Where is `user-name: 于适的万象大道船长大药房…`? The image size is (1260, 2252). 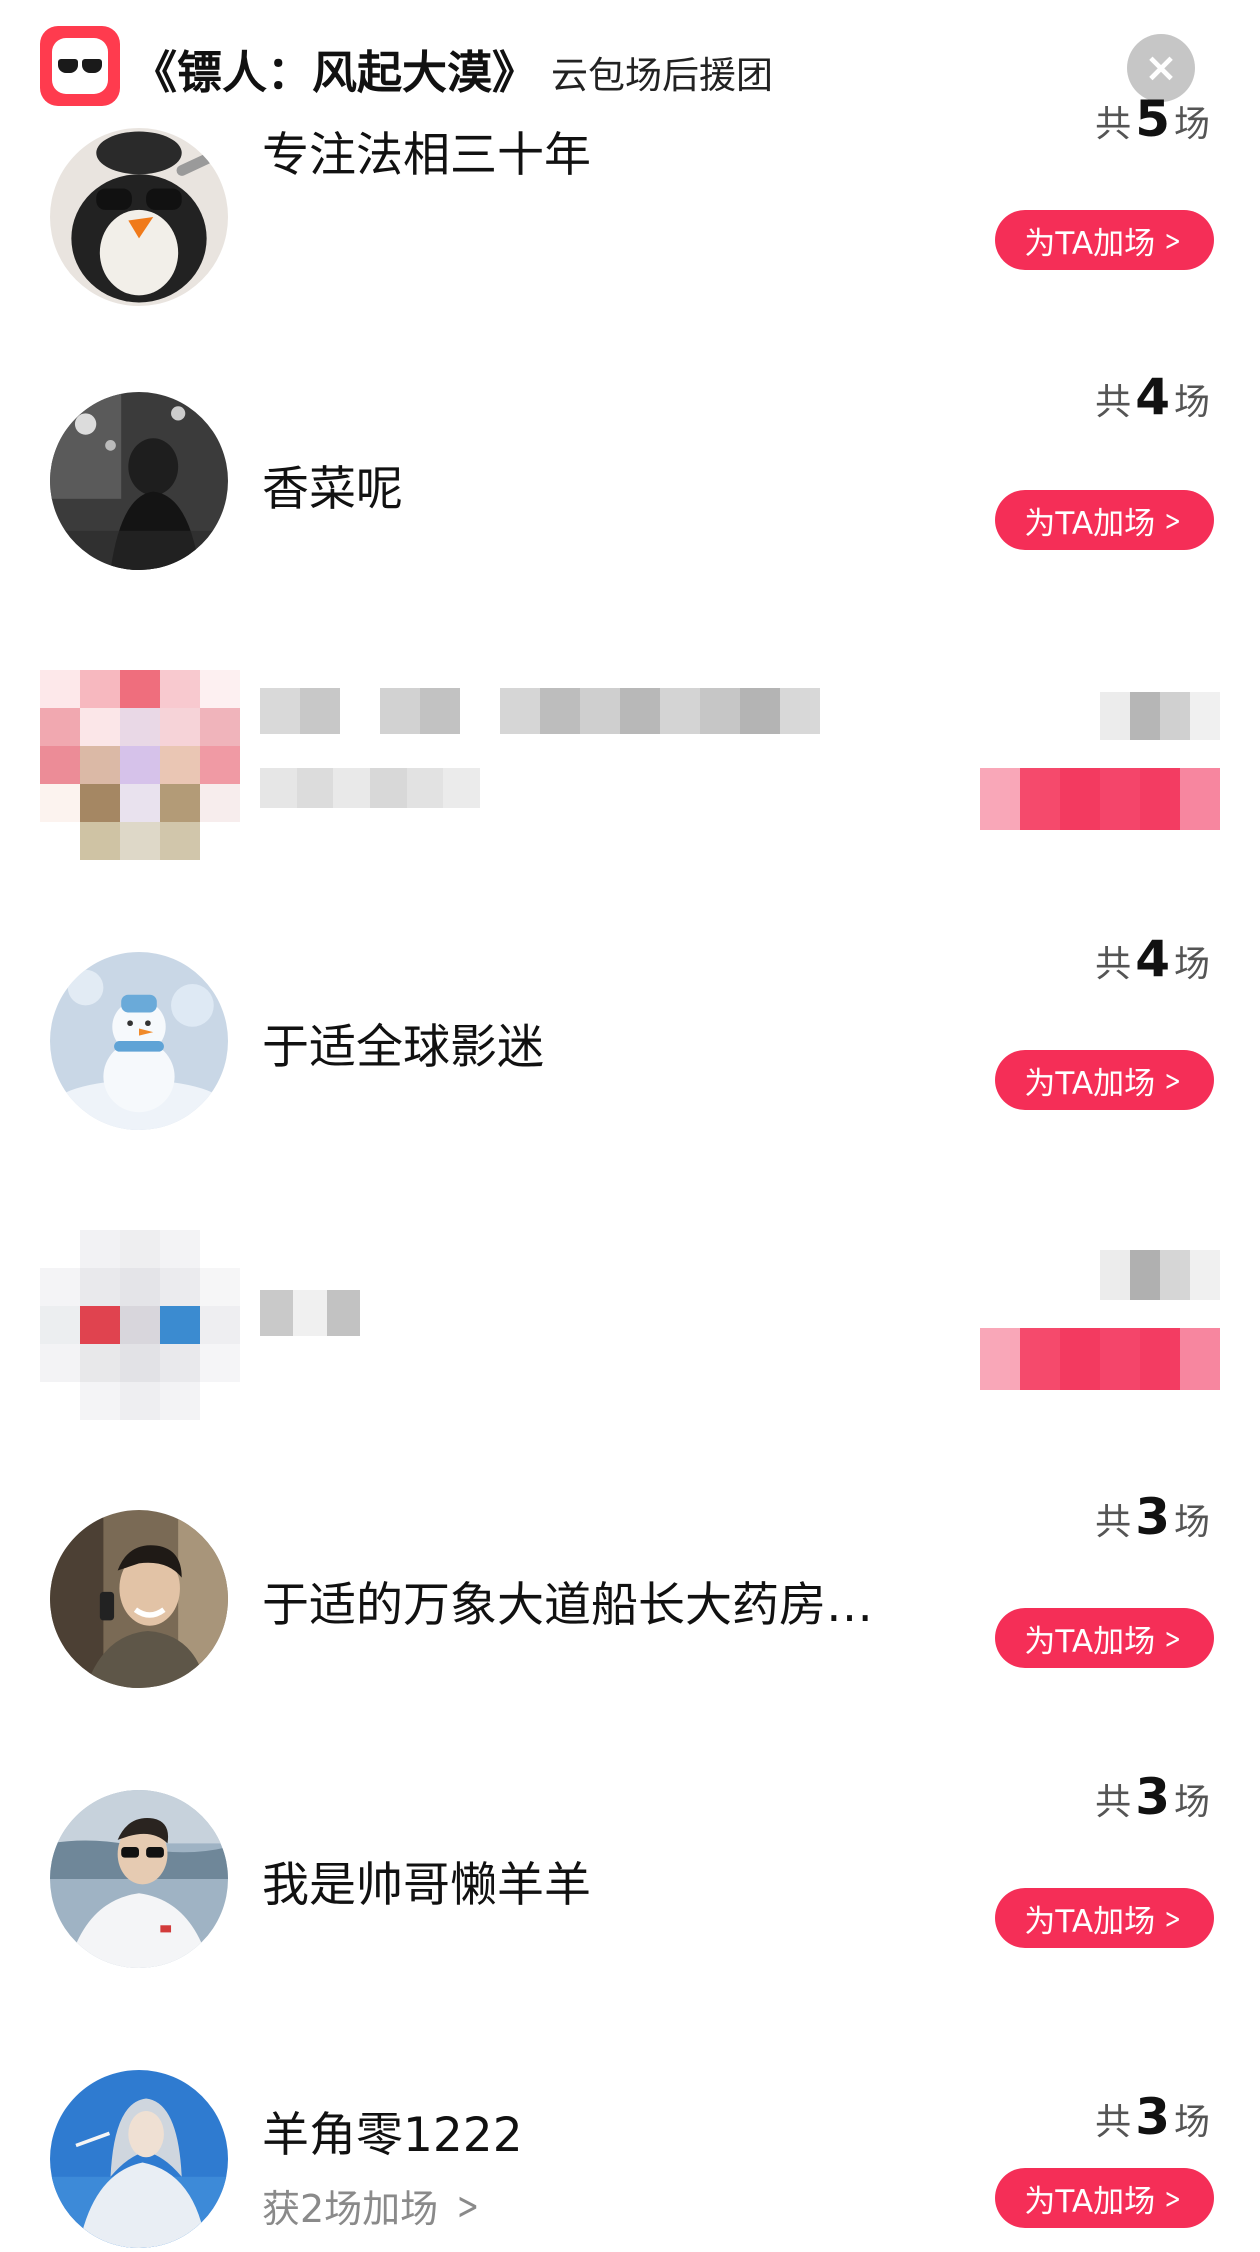
user-name: 于适的万象大道船长大药房… is located at coordinates (567, 1605).